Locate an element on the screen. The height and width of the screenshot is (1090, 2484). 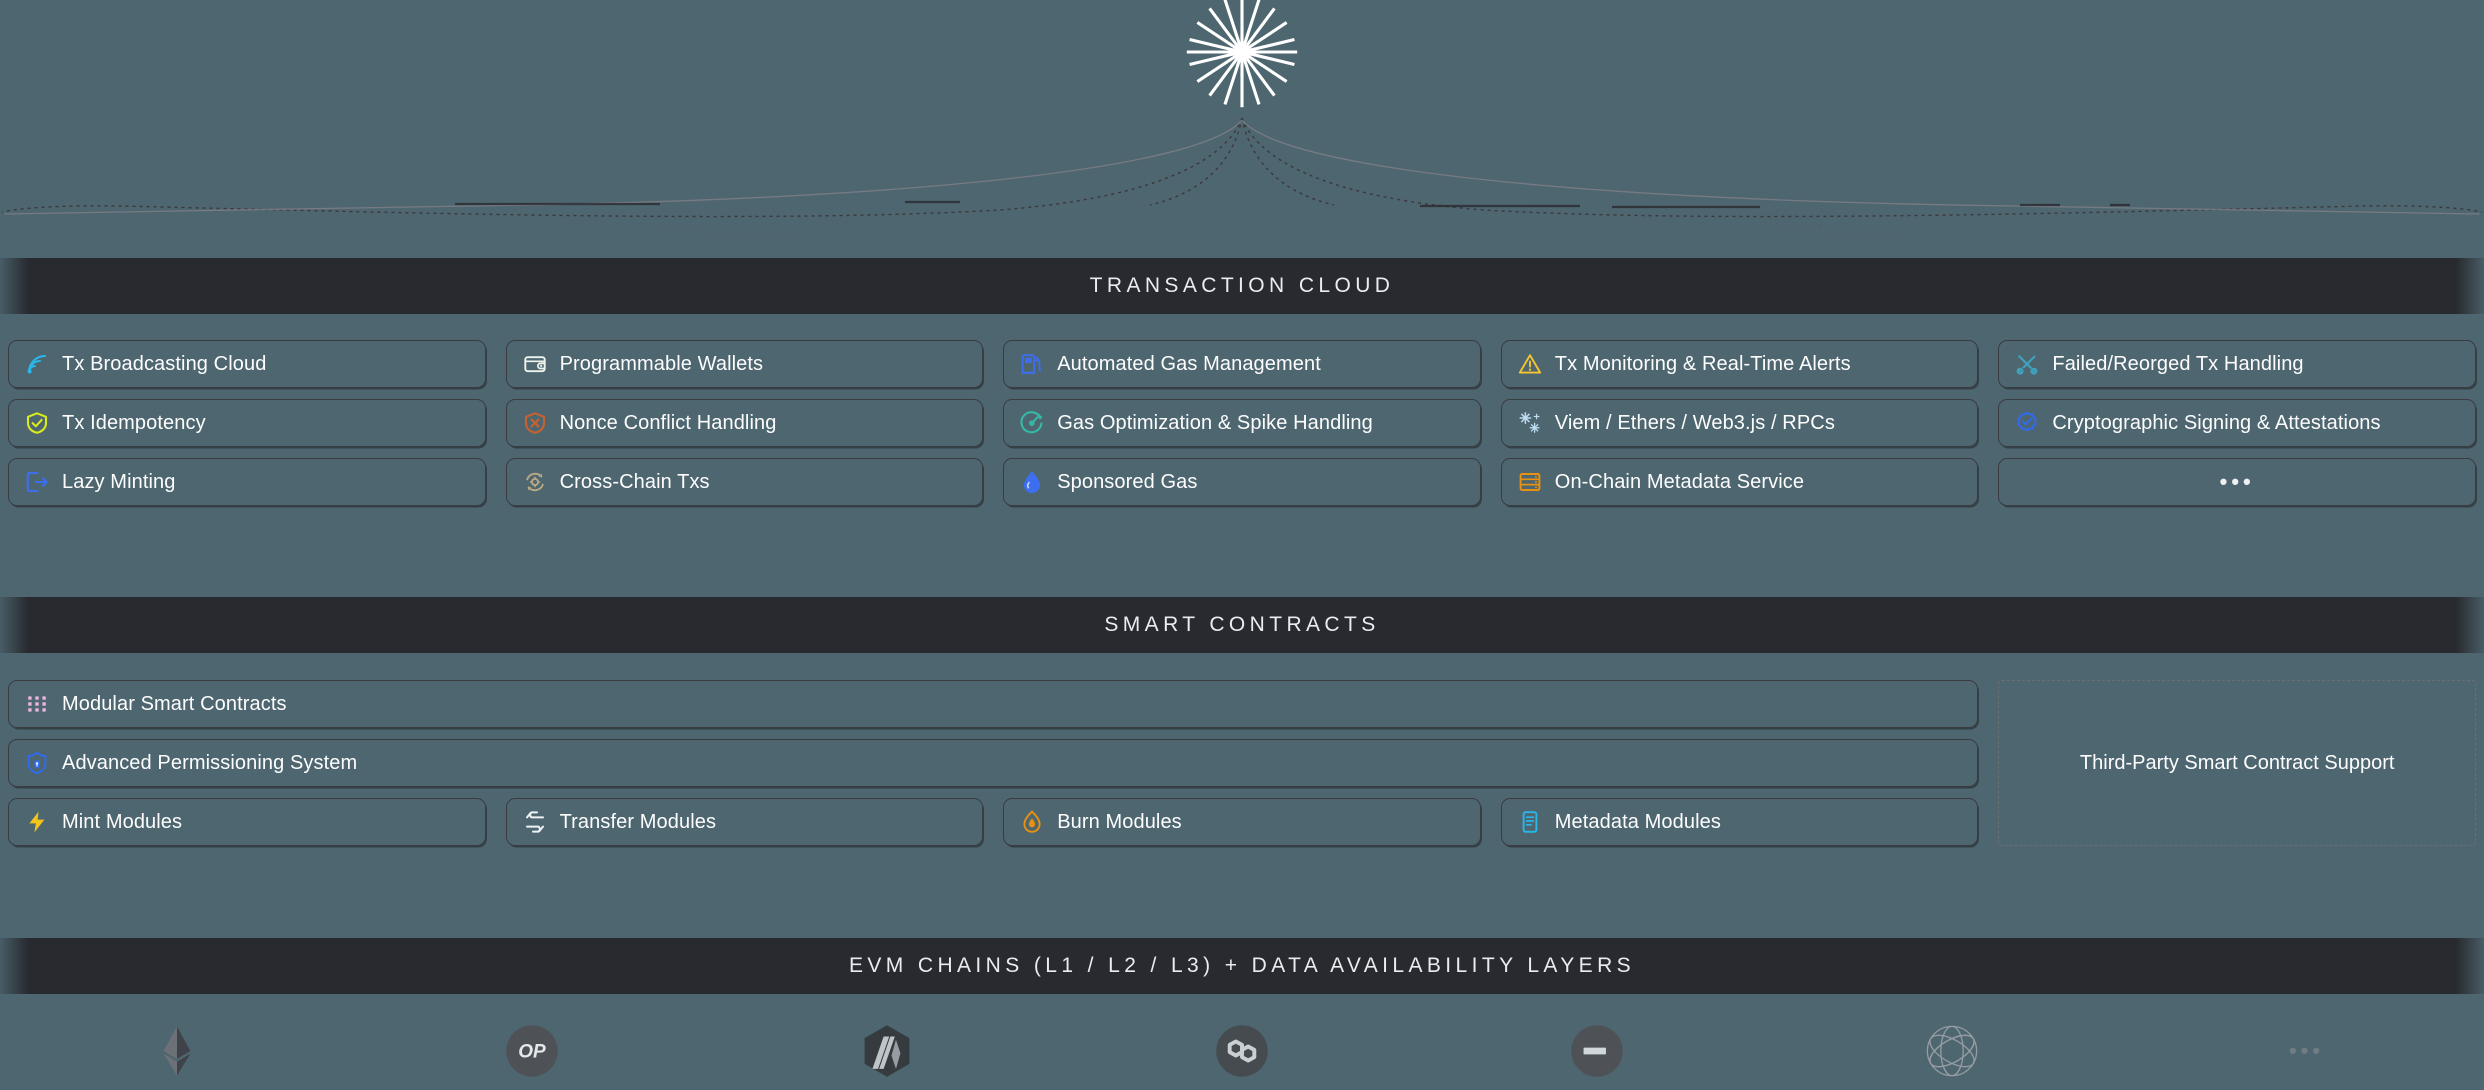
ethereum-logo is located at coordinates (177, 1051).